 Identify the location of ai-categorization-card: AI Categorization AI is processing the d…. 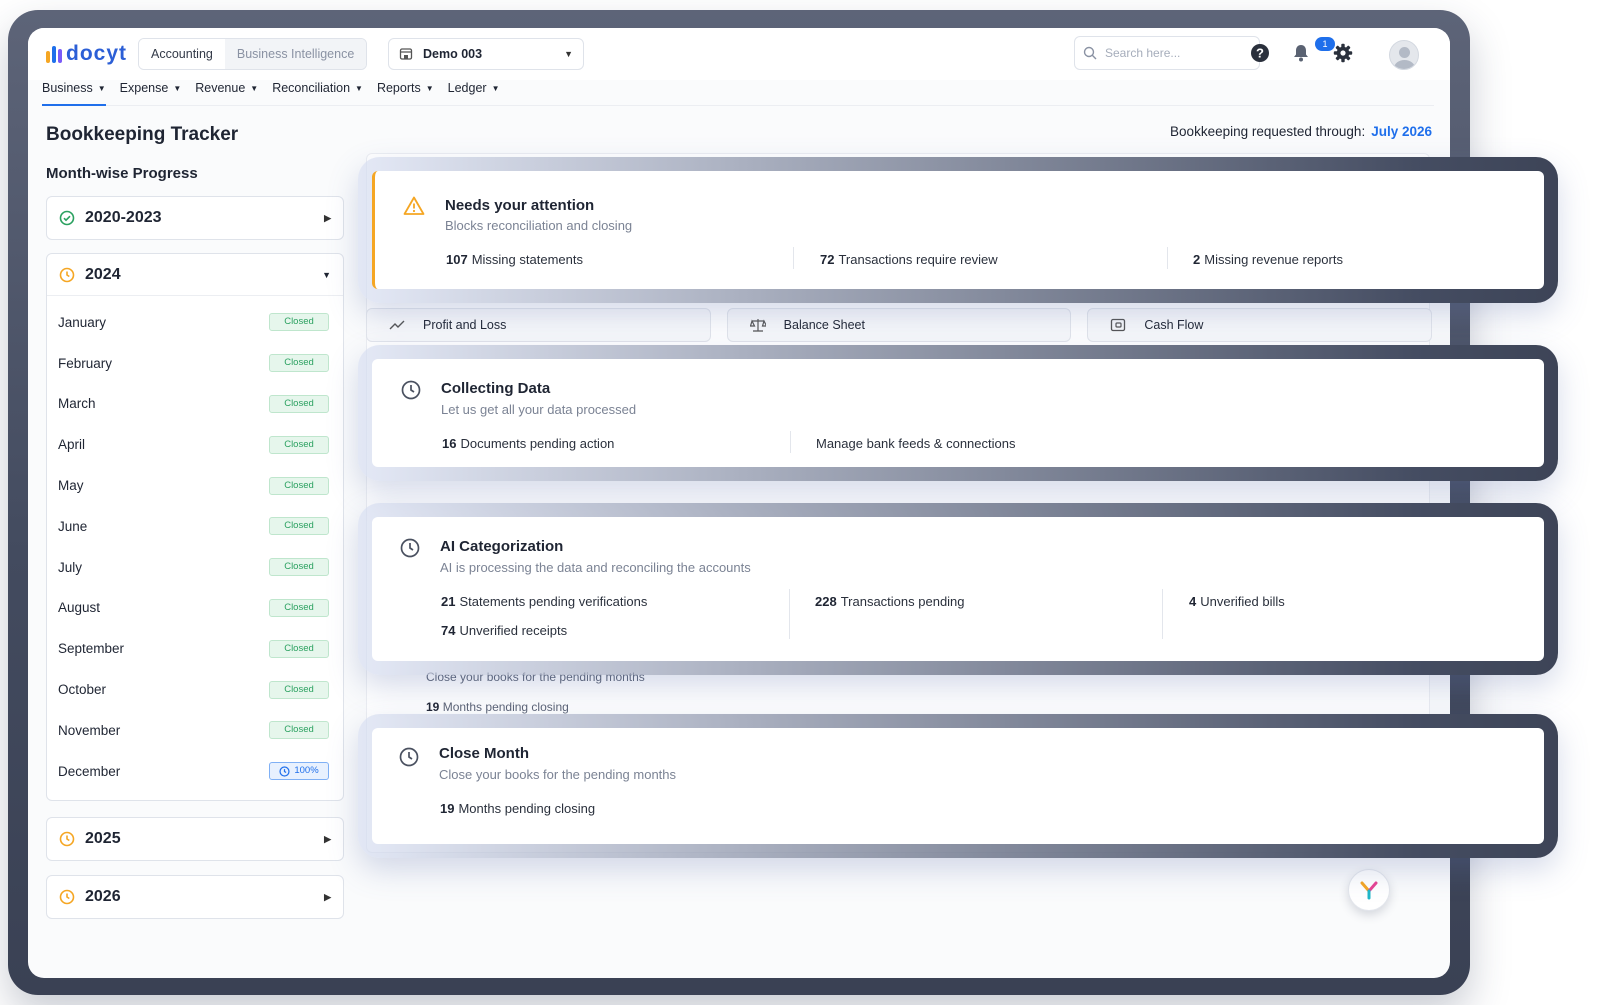
(958, 589).